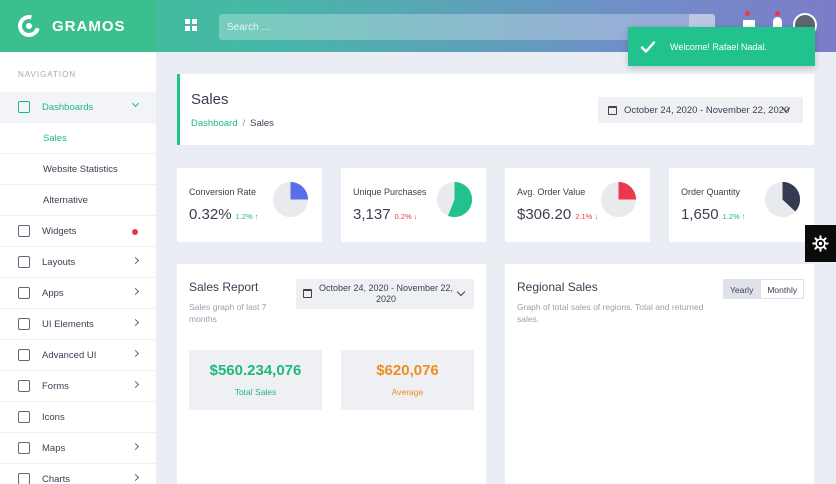 Image resolution: width=836 pixels, height=484 pixels. Describe the element at coordinates (55, 386) in the screenshot. I see `sidebar-item-label: Forms` at that location.